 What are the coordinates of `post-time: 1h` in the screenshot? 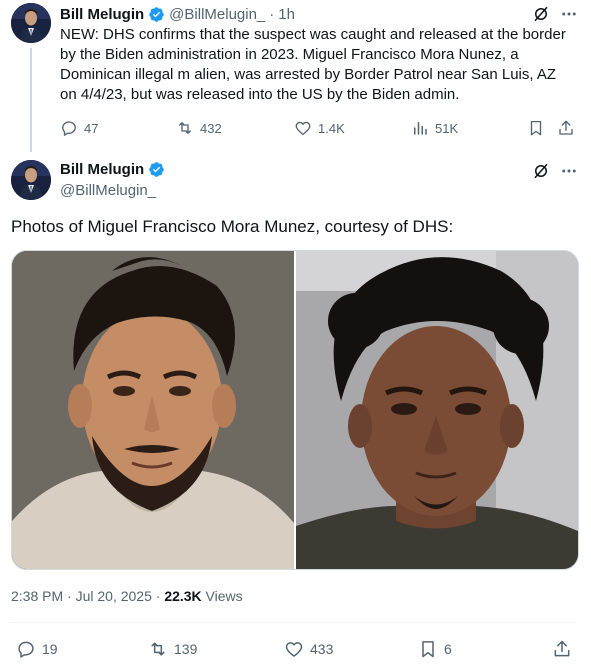 It's located at (286, 14).